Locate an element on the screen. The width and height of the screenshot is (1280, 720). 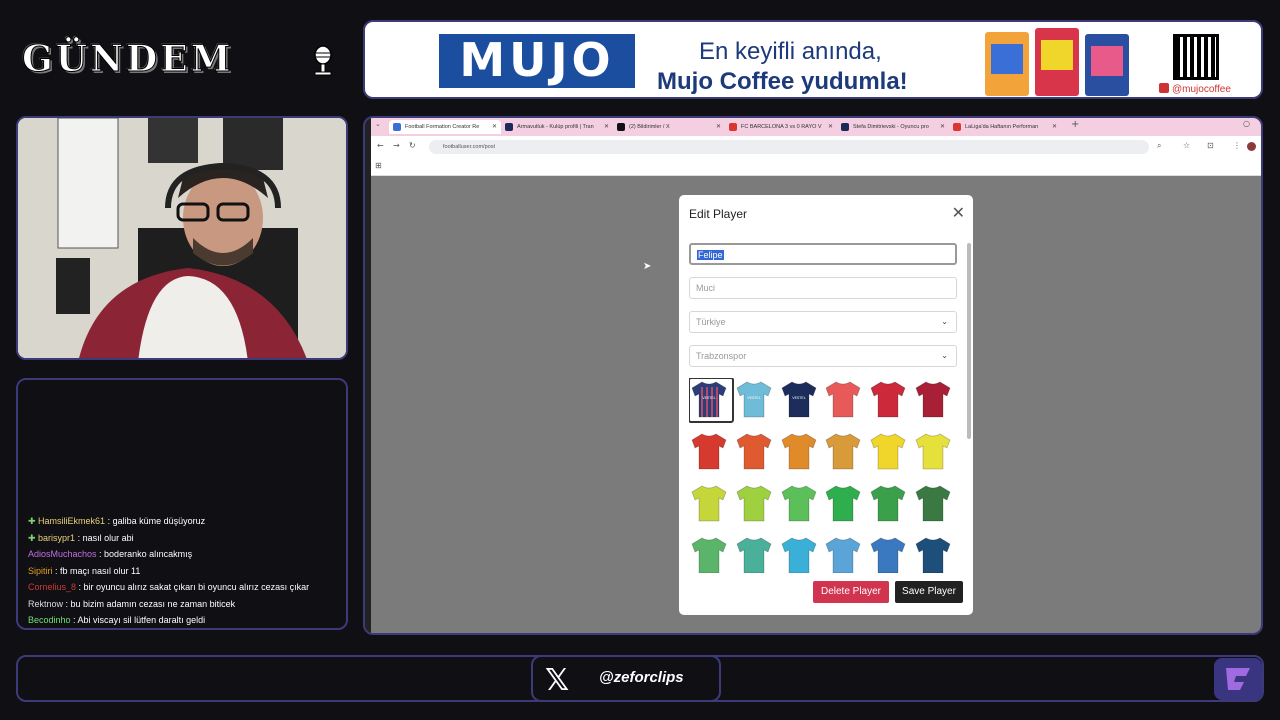
club-select: Trabzonspor ⌄ is located at coordinates (823, 356).